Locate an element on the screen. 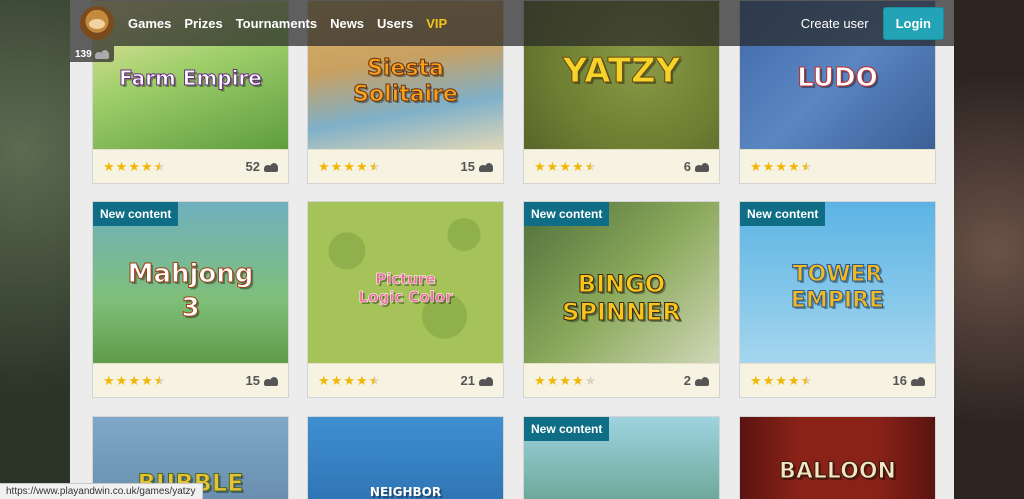 This screenshot has height=499, width=1024. nav-vip: VIP is located at coordinates (436, 23).